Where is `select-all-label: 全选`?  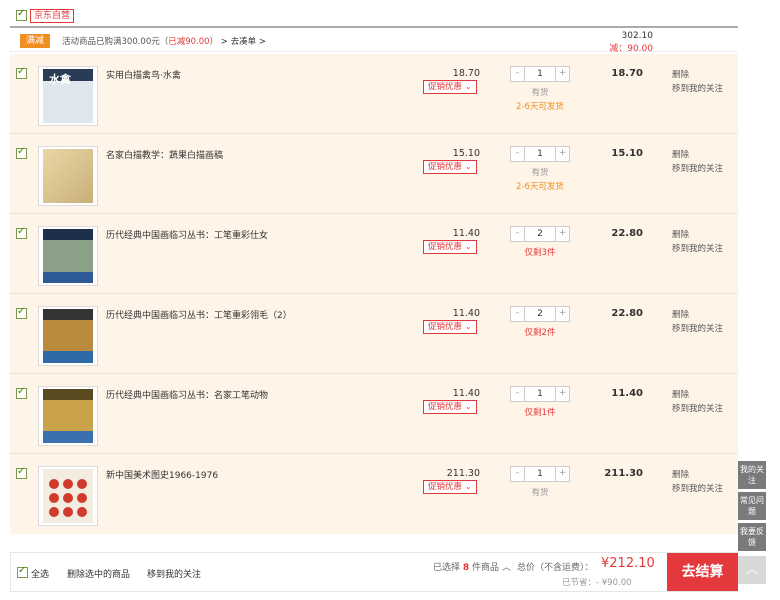 select-all-label: 全选 is located at coordinates (40, 573).